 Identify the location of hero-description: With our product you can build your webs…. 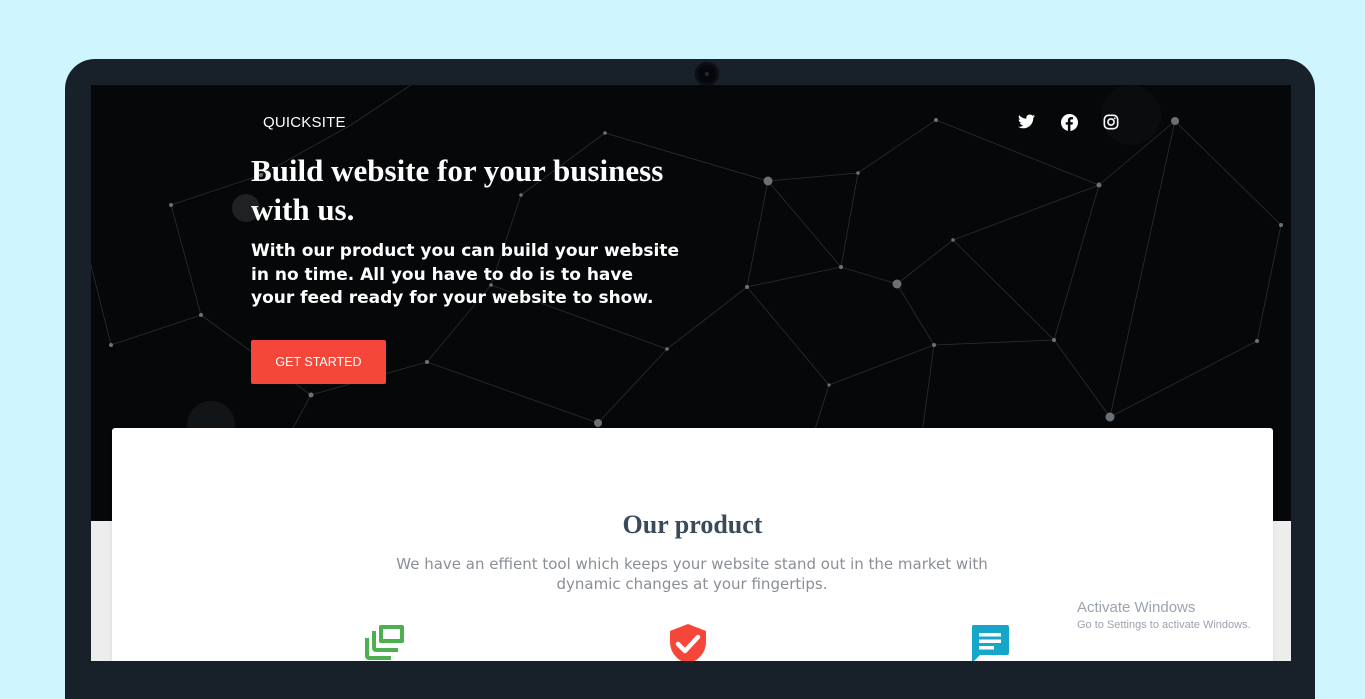
(465, 274).